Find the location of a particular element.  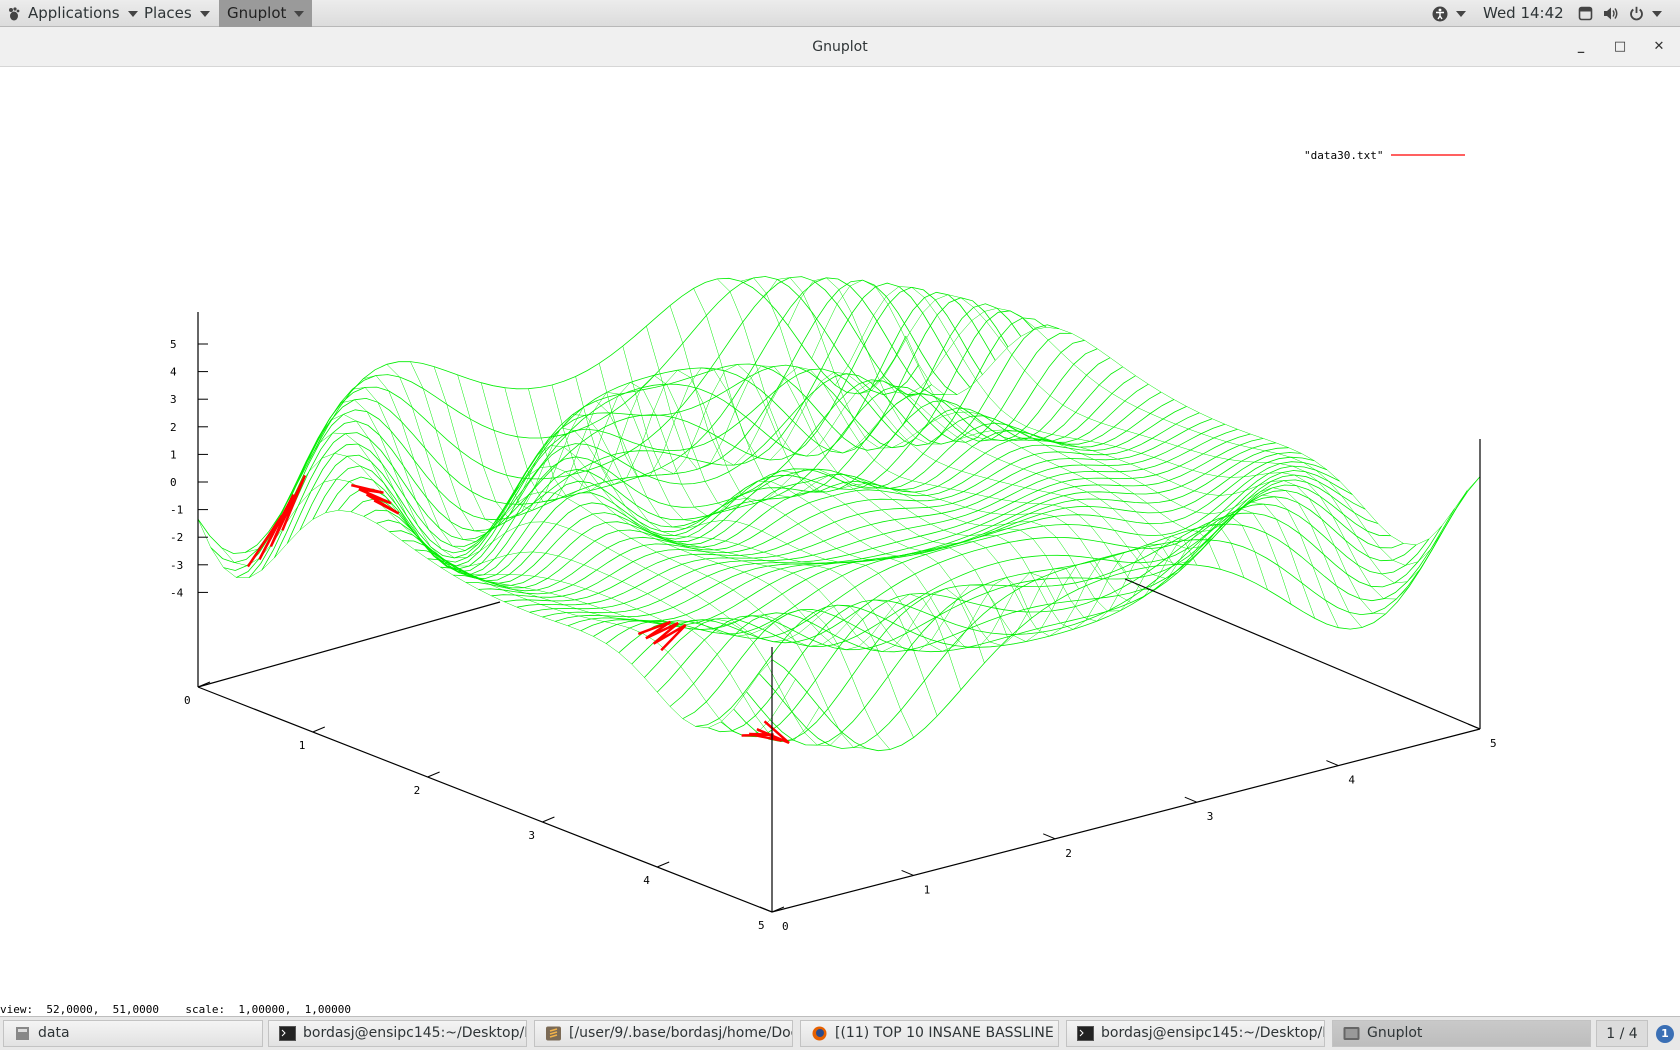

x-tick-label: 1 is located at coordinates (302, 745).